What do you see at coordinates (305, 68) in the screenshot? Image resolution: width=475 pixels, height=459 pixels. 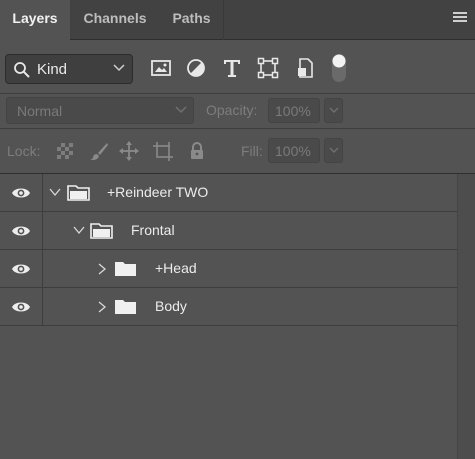 I see `smart-object-filter-icon` at bounding box center [305, 68].